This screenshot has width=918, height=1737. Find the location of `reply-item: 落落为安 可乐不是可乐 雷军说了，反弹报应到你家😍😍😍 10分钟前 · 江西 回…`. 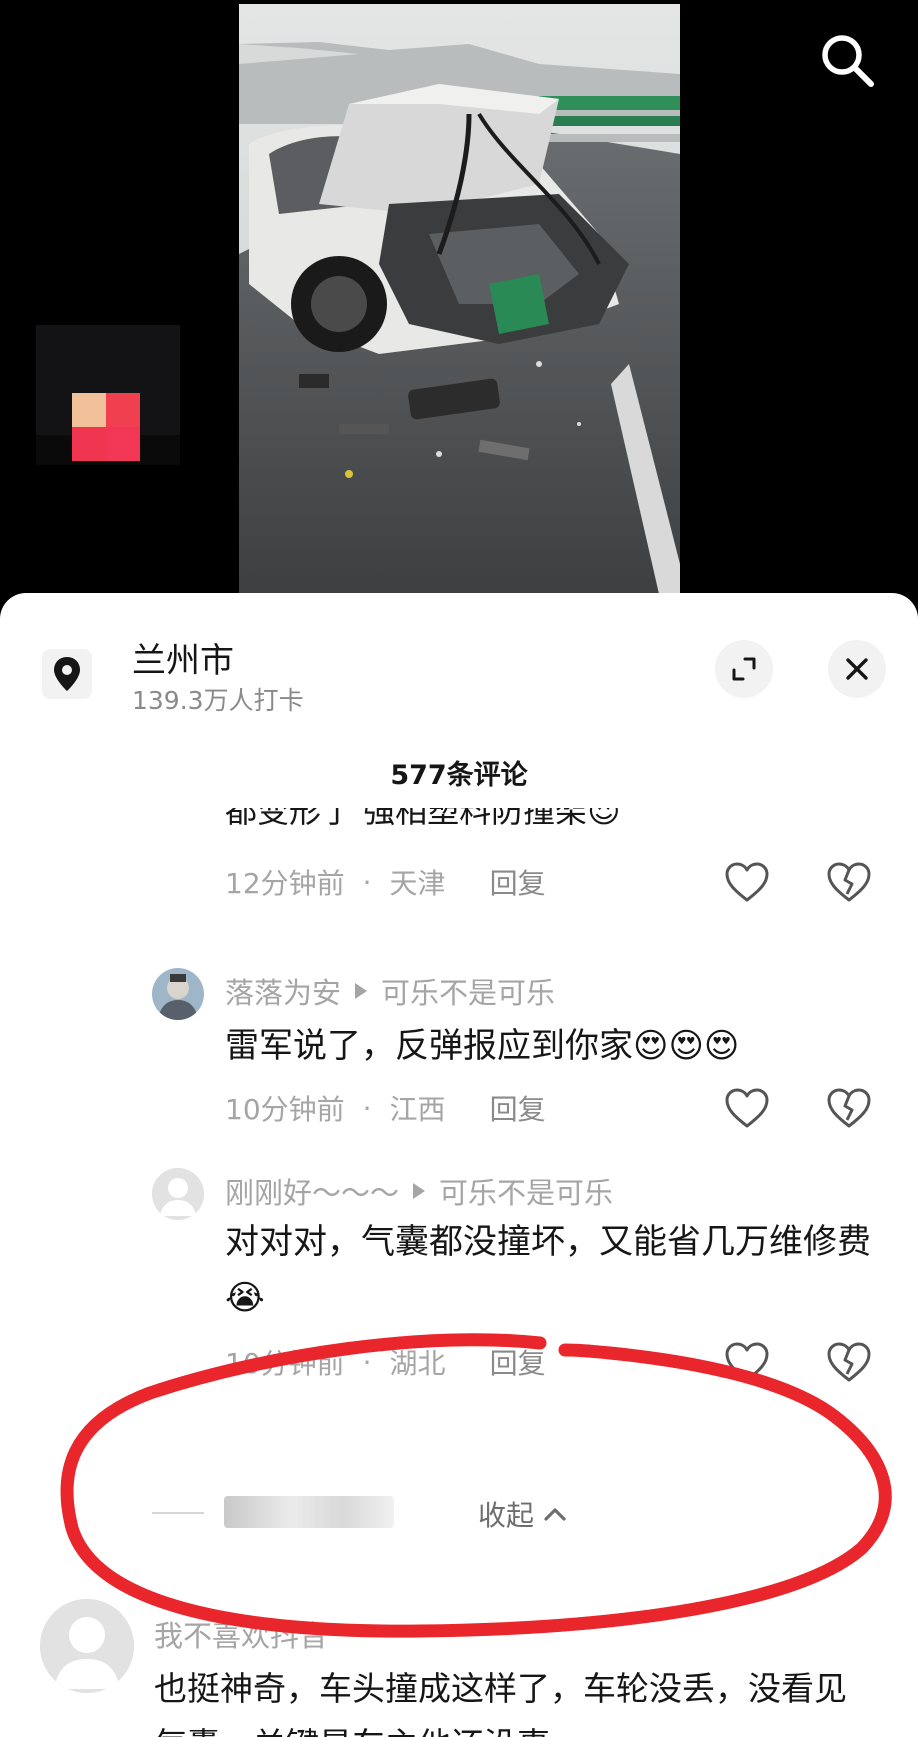

reply-item: 落落为安 可乐不是可乐 雷军说了，反弹报应到你家😍😍😍 10分钟前 · 江西 回… is located at coordinates (459, 1063).